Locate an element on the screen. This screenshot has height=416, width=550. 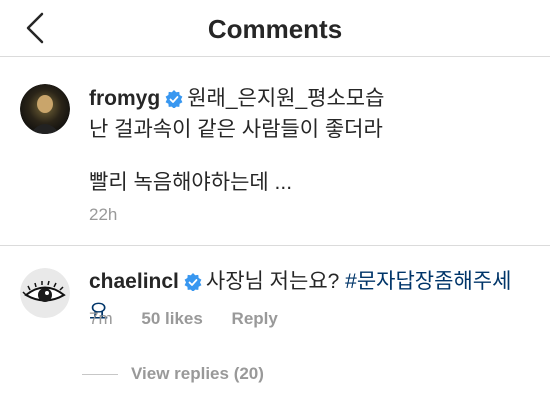
comment-time: 22h is located at coordinates (103, 214).